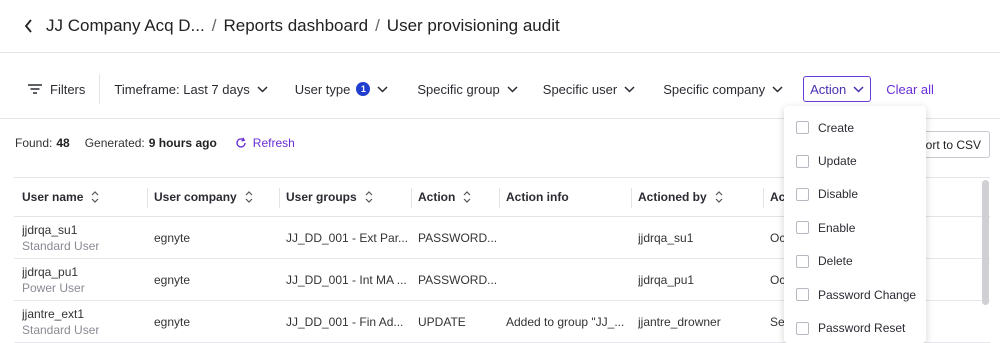 The image size is (1000, 343). I want to click on breadcrumb-reports-dashboard: Reports dashboard, so click(295, 26).